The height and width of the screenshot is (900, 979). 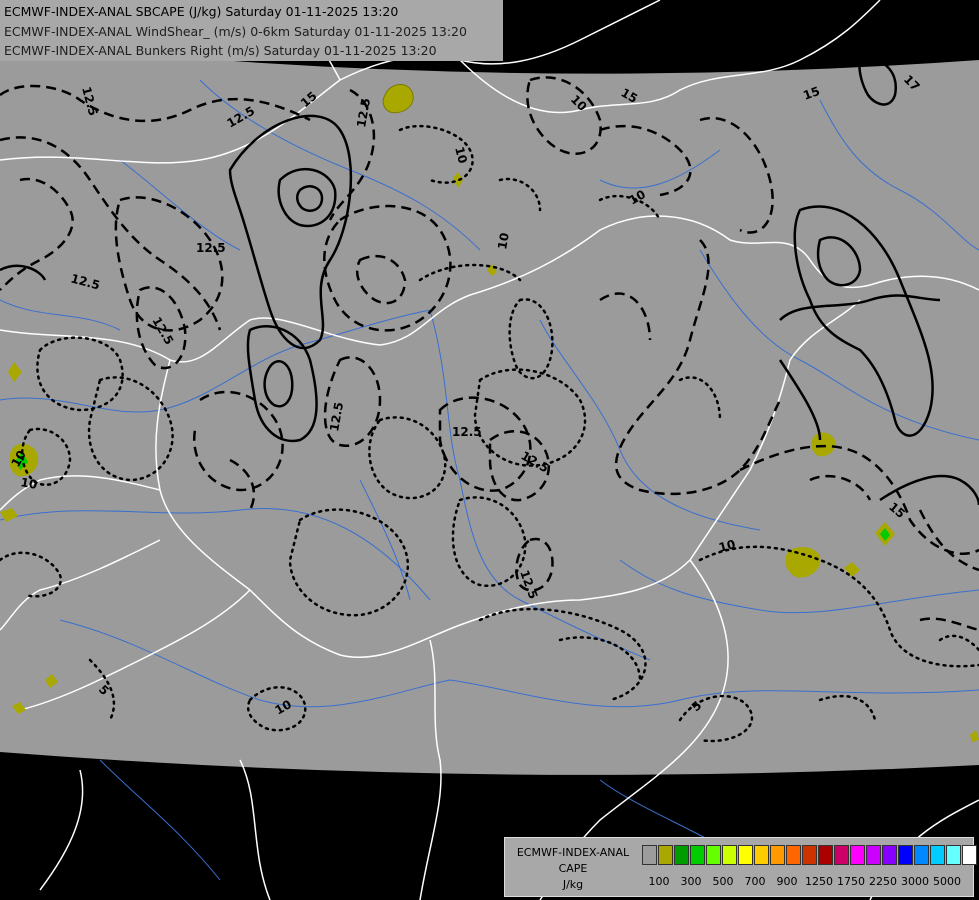 What do you see at coordinates (851, 881) in the screenshot?
I see `legend-tick-label: 1750` at bounding box center [851, 881].